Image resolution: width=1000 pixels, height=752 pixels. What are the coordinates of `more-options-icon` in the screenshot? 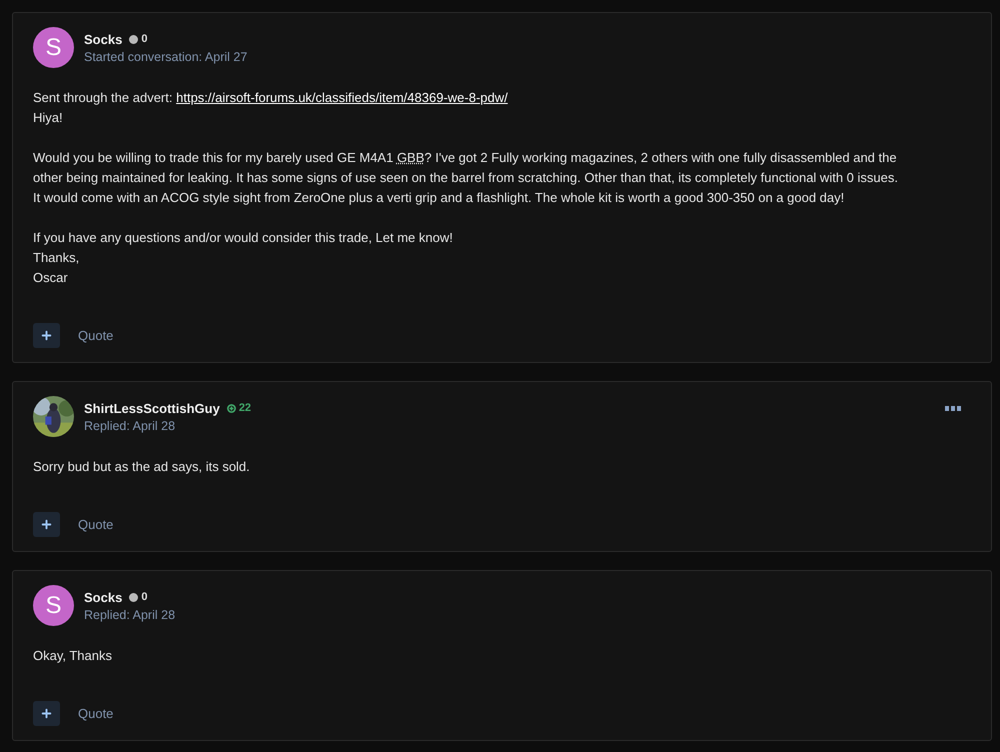 It's located at (953, 409).